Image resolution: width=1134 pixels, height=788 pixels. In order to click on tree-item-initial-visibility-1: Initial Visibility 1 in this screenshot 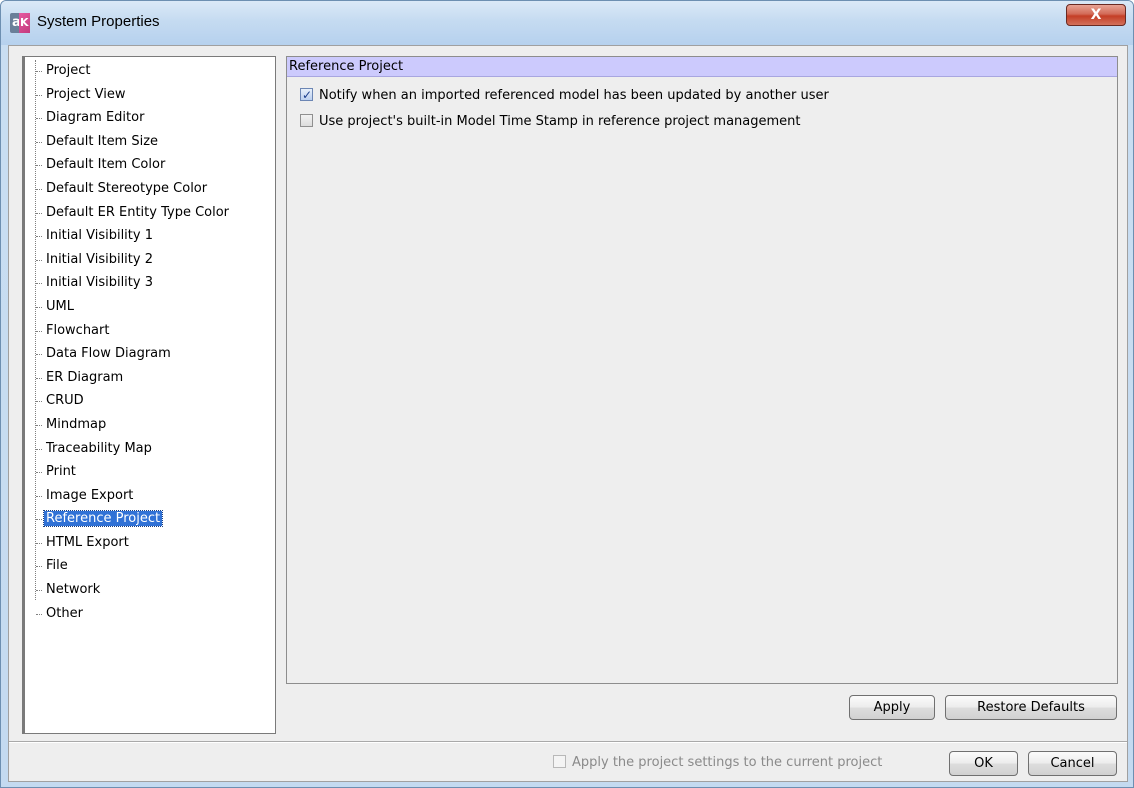, I will do `click(133, 237)`.